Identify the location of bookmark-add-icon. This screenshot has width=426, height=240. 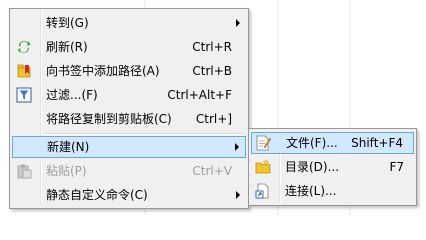
(24, 71).